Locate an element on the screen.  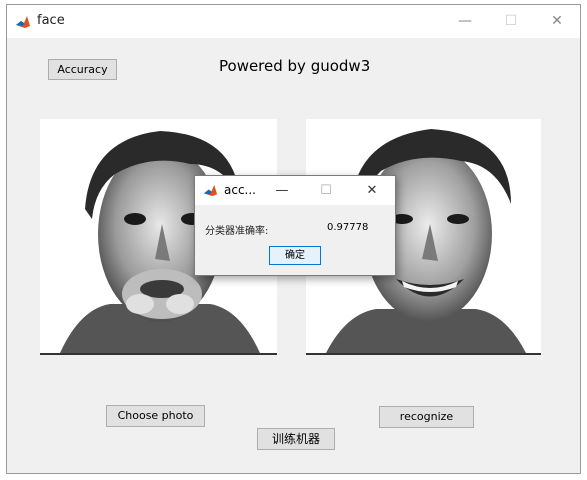
recognize-button: recognize is located at coordinates (426, 417).